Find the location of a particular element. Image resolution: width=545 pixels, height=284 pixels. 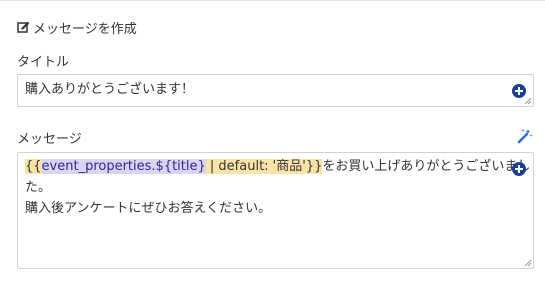

title-input-value: 購入ありがとうございます！ is located at coordinates (110, 89).